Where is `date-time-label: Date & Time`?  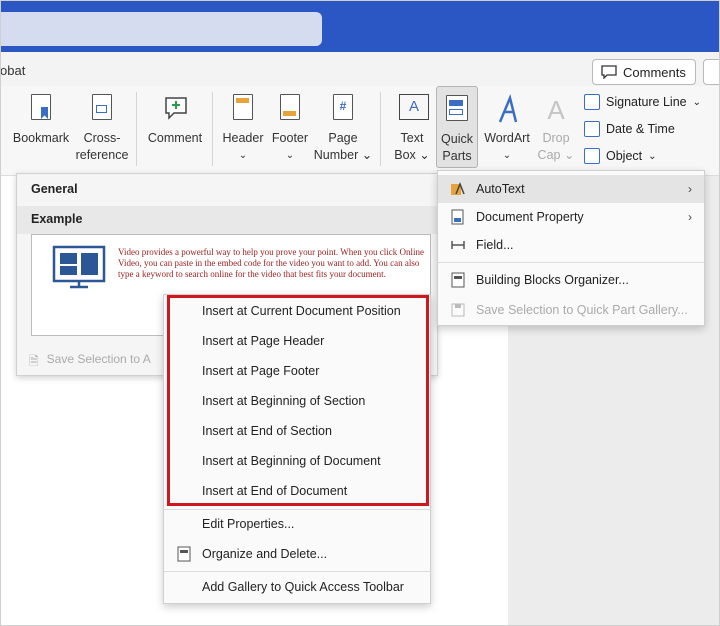
date-time-label: Date & Time is located at coordinates (640, 129).